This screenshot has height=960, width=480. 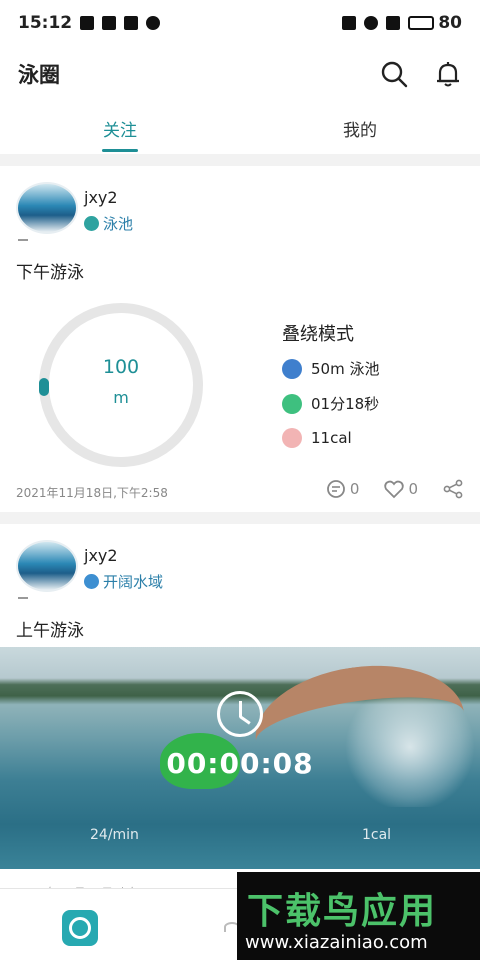 What do you see at coordinates (118, 224) in the screenshot?
I see `tag-label: 泳池` at bounding box center [118, 224].